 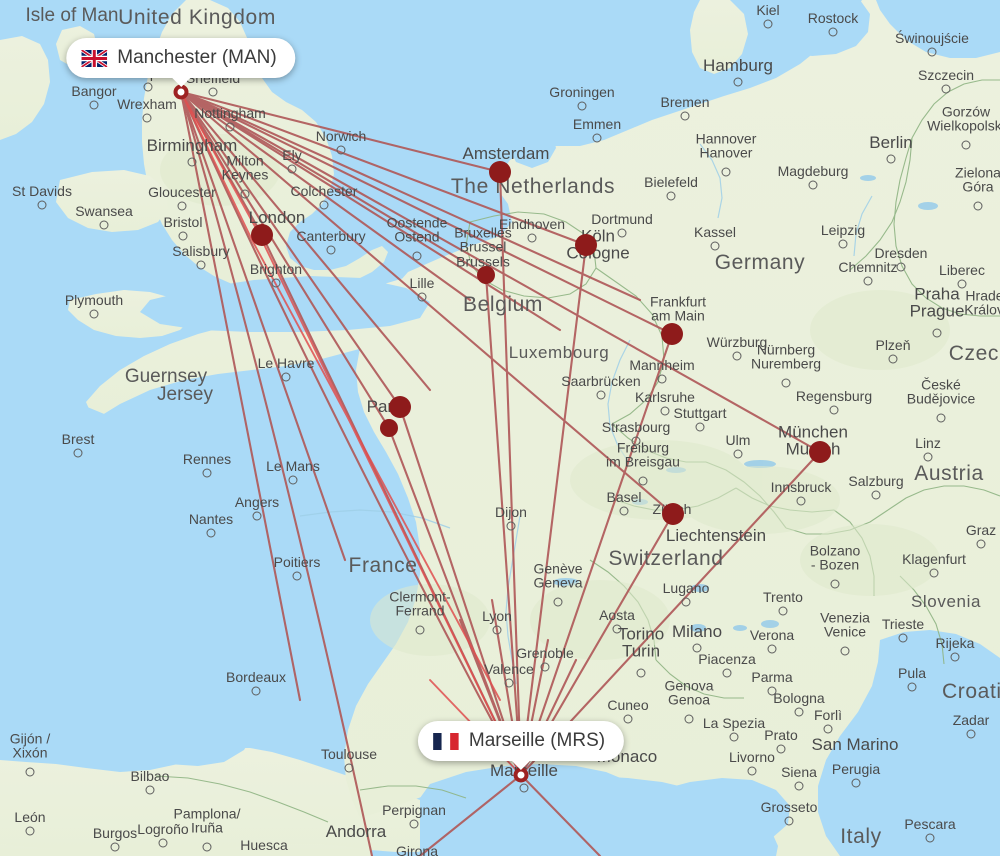 What do you see at coordinates (500, 172) in the screenshot?
I see `amsterdam-hub` at bounding box center [500, 172].